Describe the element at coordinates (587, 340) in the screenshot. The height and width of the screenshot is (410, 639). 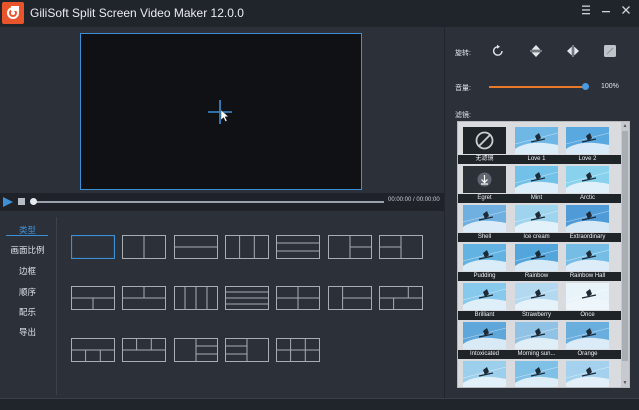
I see `filter-item: Orange` at that location.